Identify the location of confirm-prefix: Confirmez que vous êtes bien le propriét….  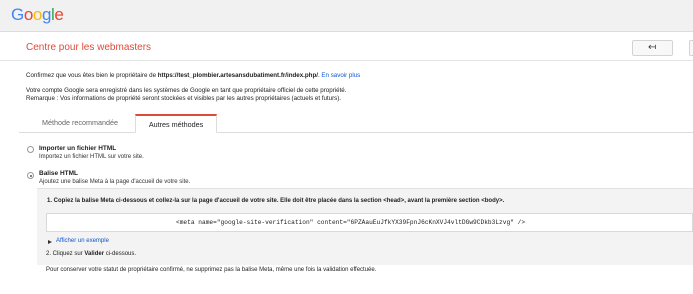
(92, 75).